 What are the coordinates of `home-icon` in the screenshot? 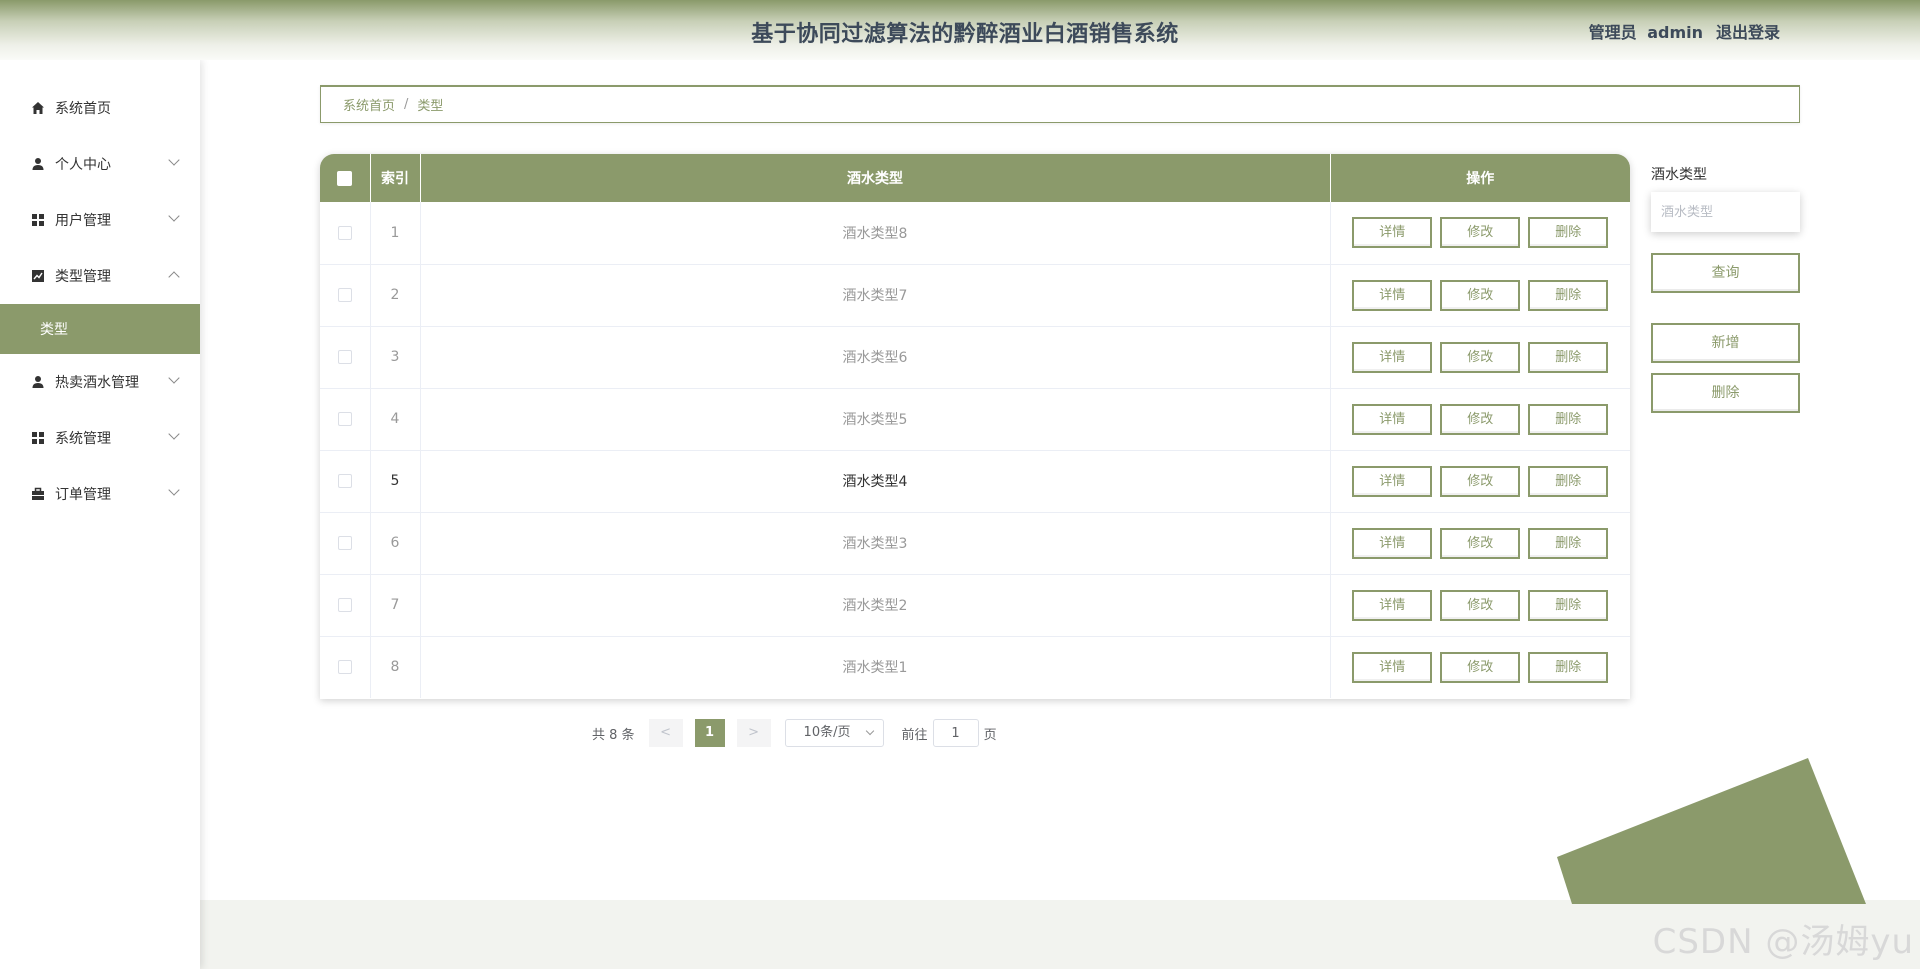 It's located at (37, 108).